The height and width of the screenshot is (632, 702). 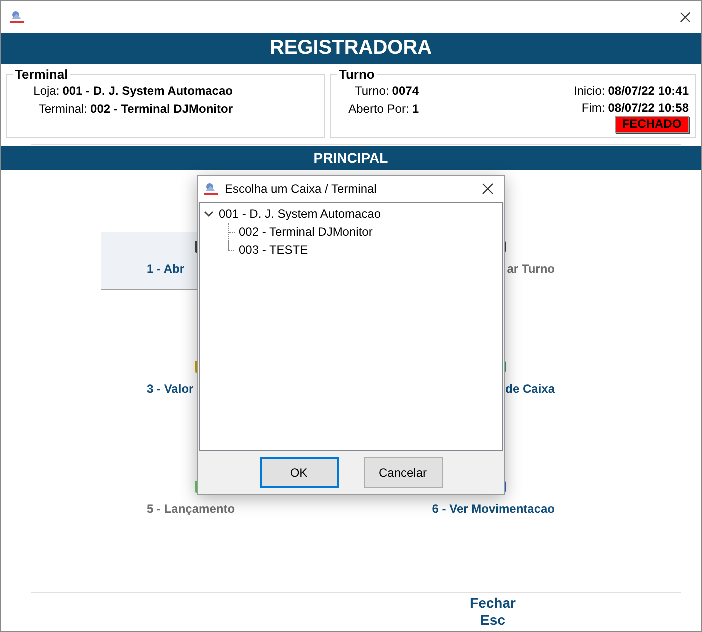 What do you see at coordinates (379, 109) in the screenshot?
I see `field-label: Aberto Por:` at bounding box center [379, 109].